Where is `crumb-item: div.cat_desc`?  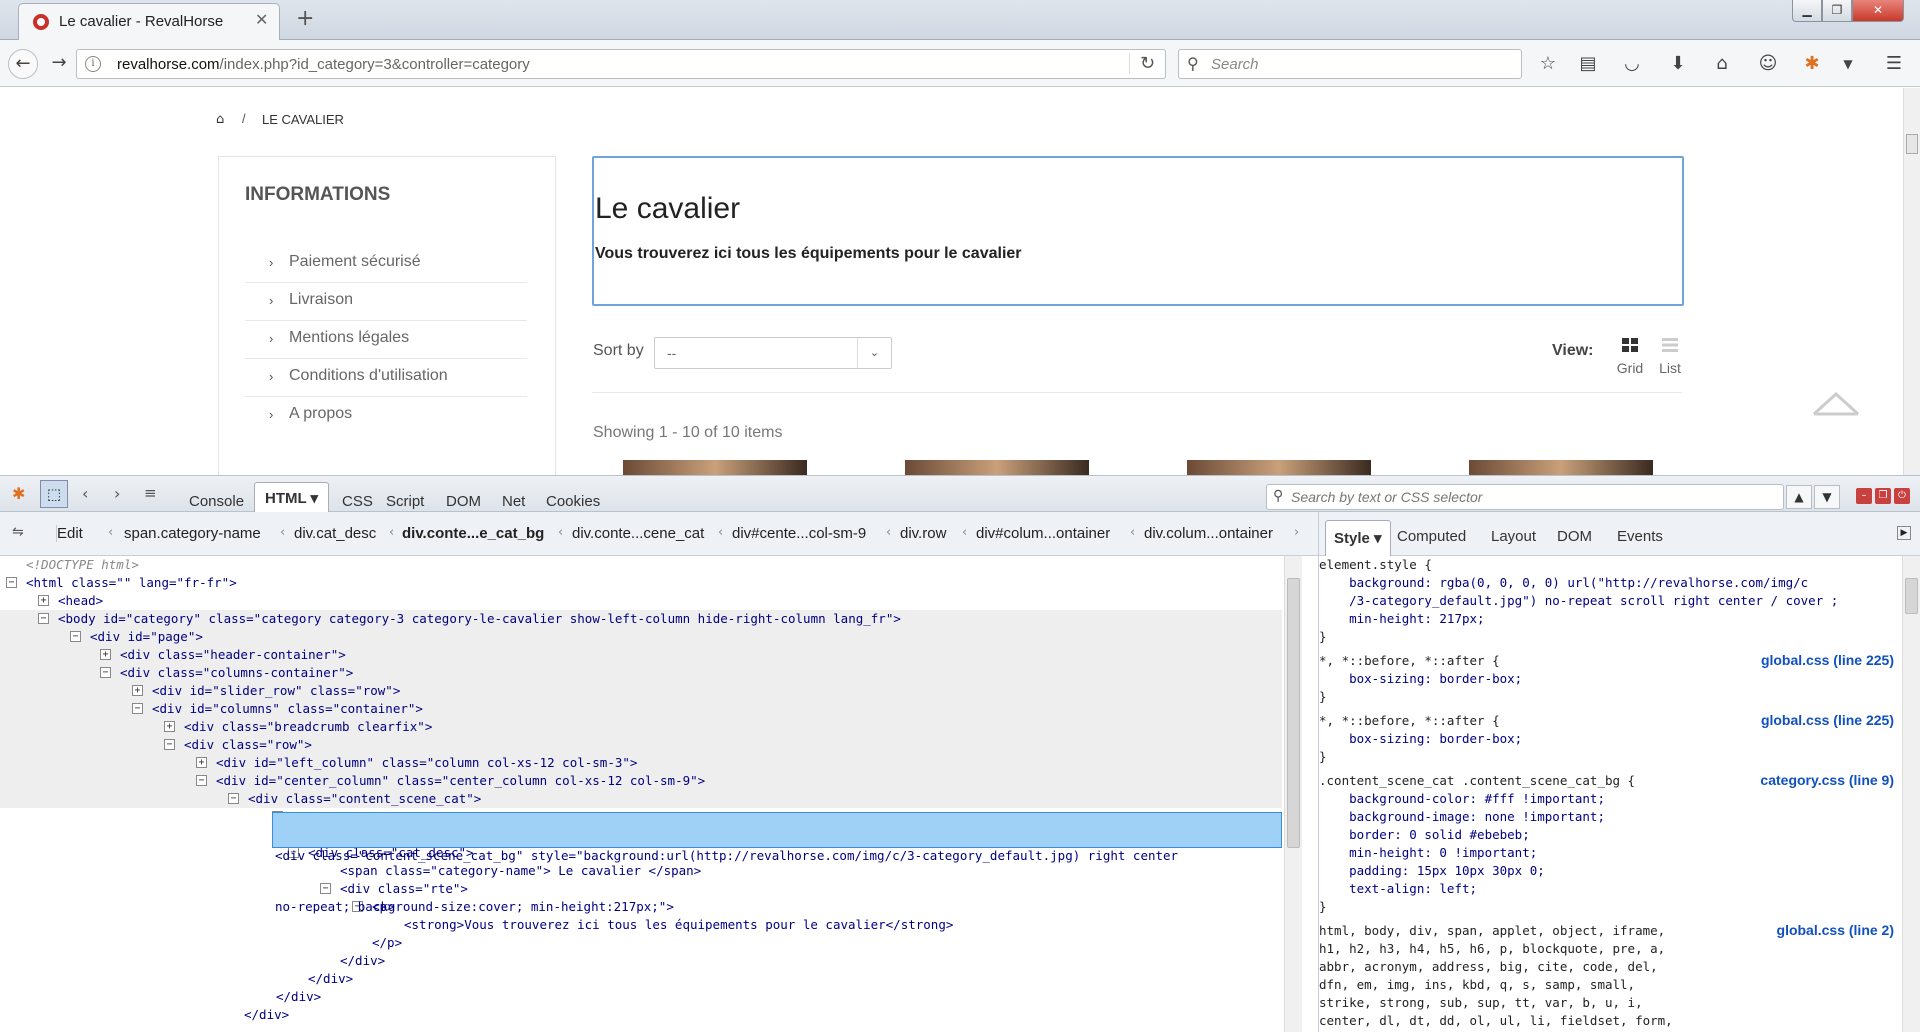
crumb-item: div.cat_desc is located at coordinates (335, 533).